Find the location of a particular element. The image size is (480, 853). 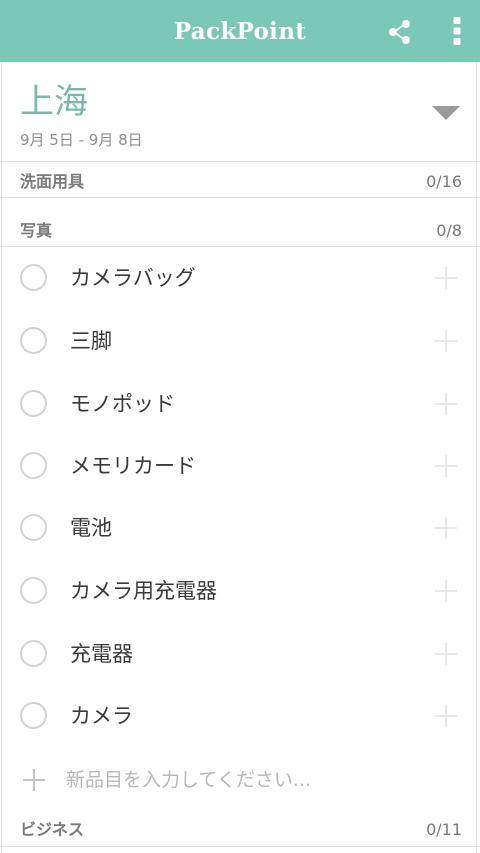

trip-name: 上海 is located at coordinates (54, 102).